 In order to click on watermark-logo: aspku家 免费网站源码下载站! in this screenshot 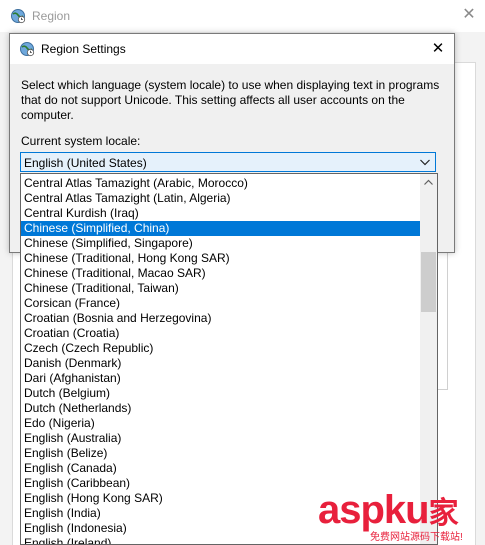, I will do `click(401, 516)`.